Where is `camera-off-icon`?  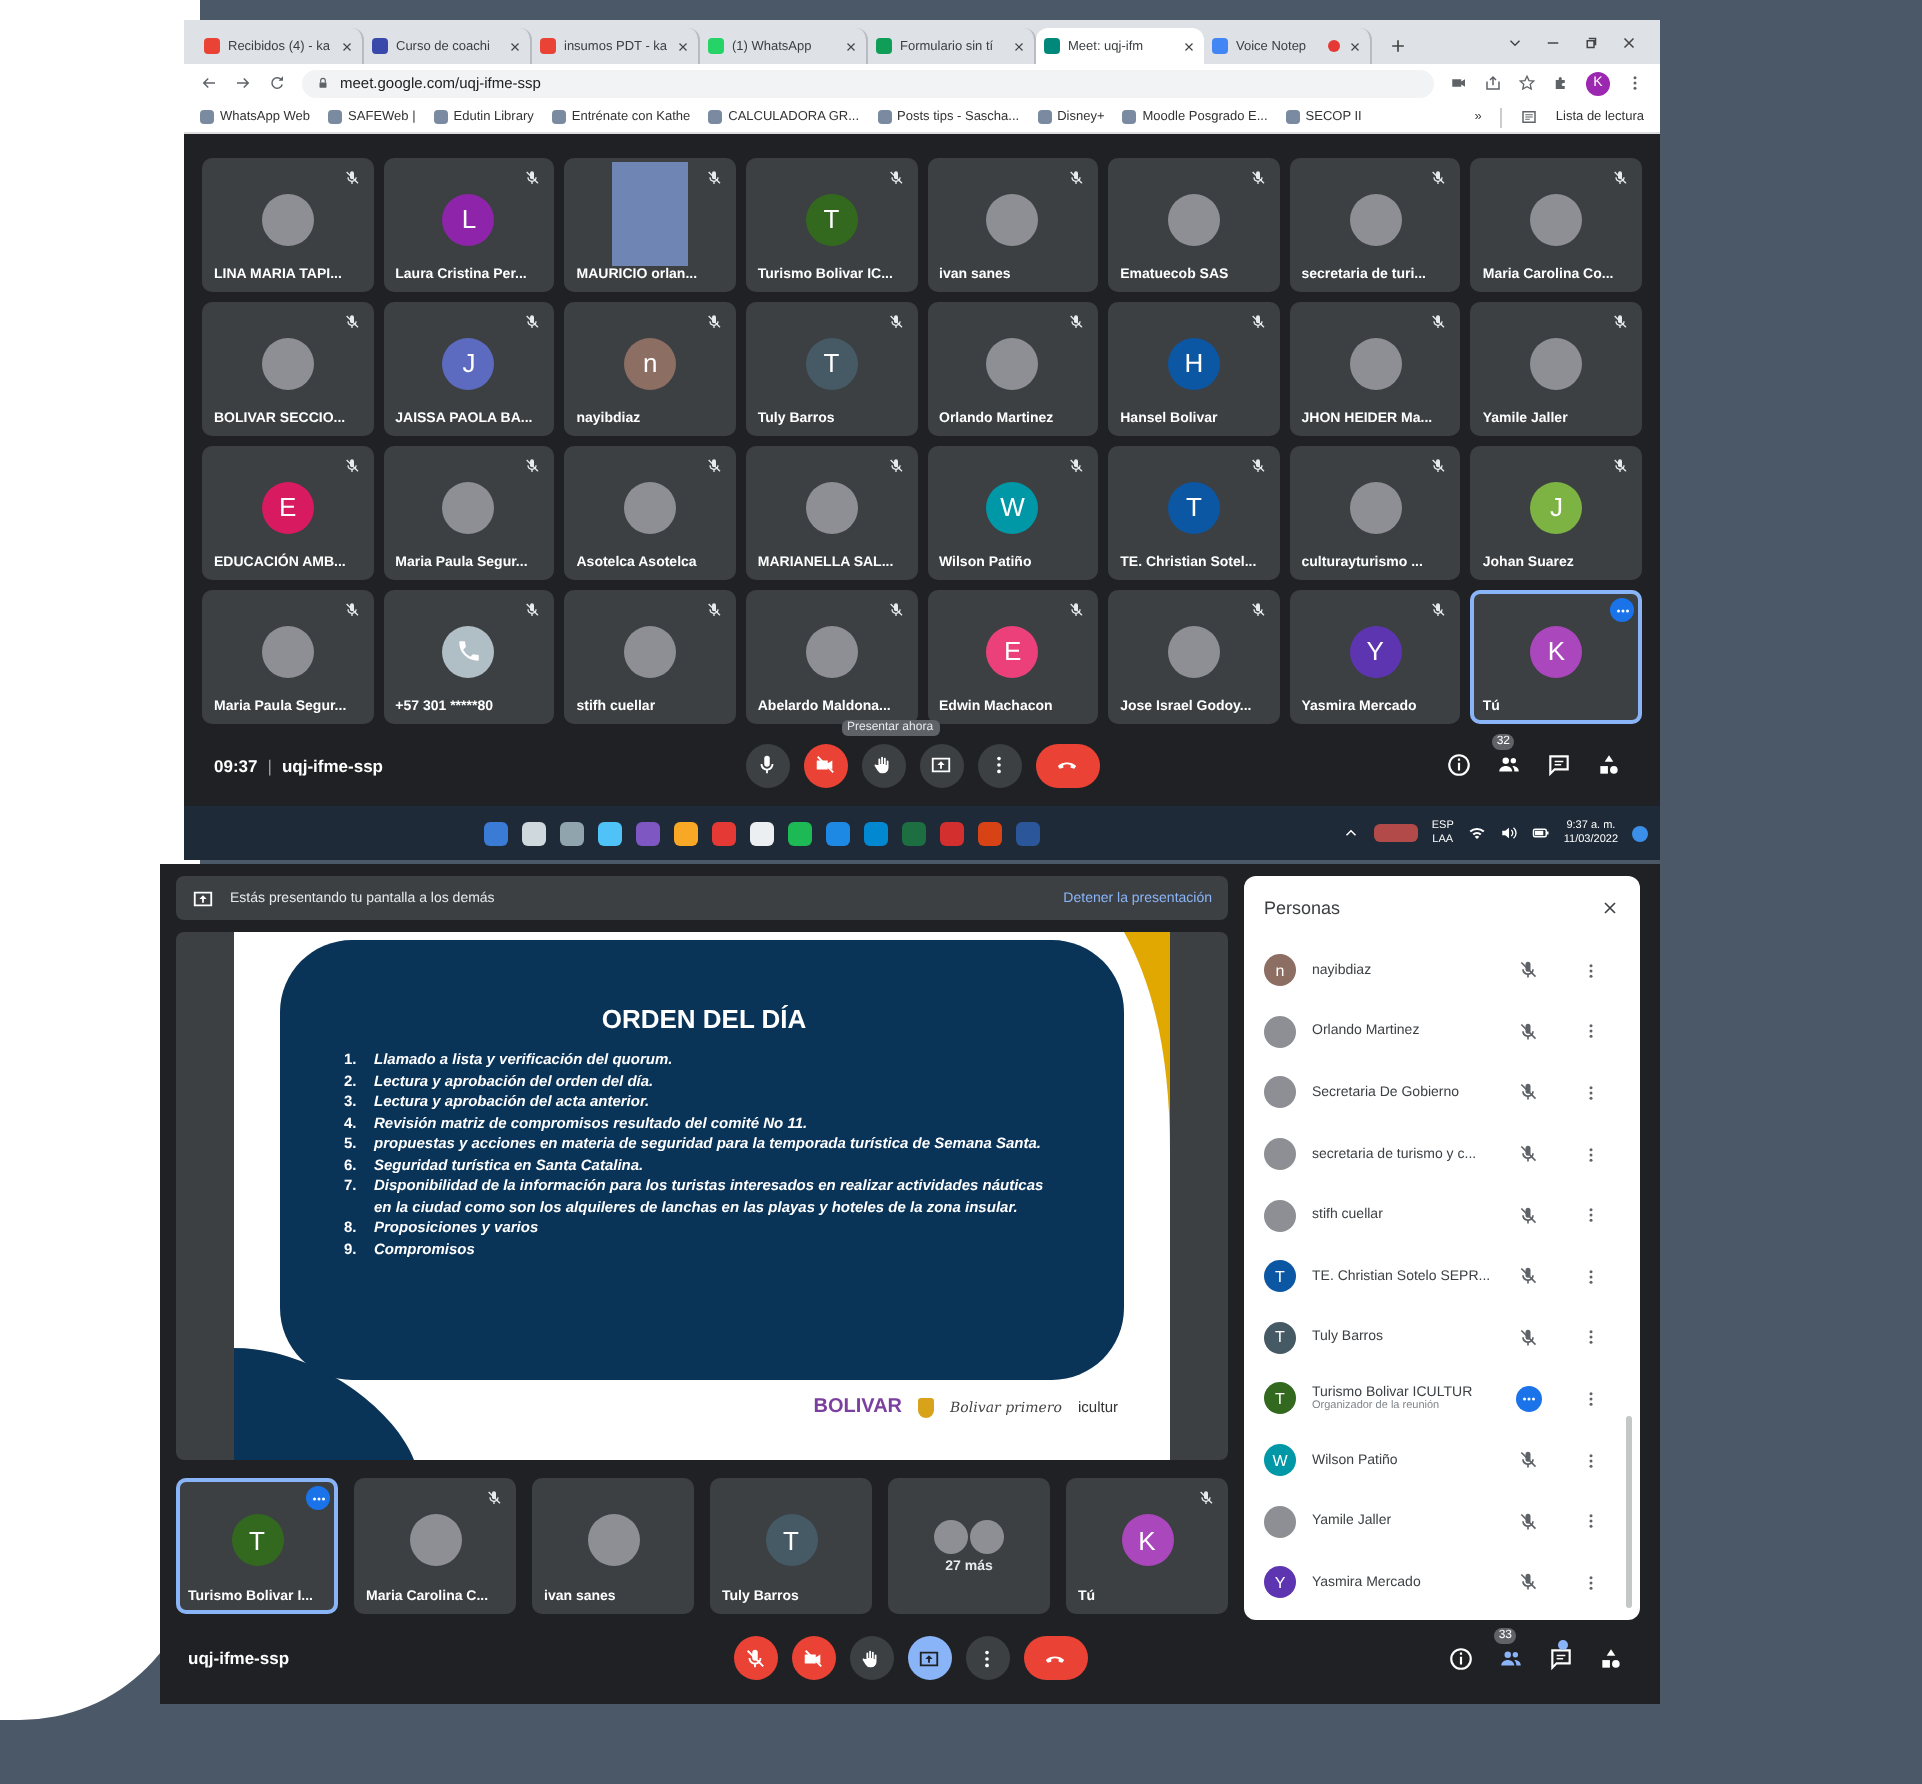 camera-off-icon is located at coordinates (813, 1658).